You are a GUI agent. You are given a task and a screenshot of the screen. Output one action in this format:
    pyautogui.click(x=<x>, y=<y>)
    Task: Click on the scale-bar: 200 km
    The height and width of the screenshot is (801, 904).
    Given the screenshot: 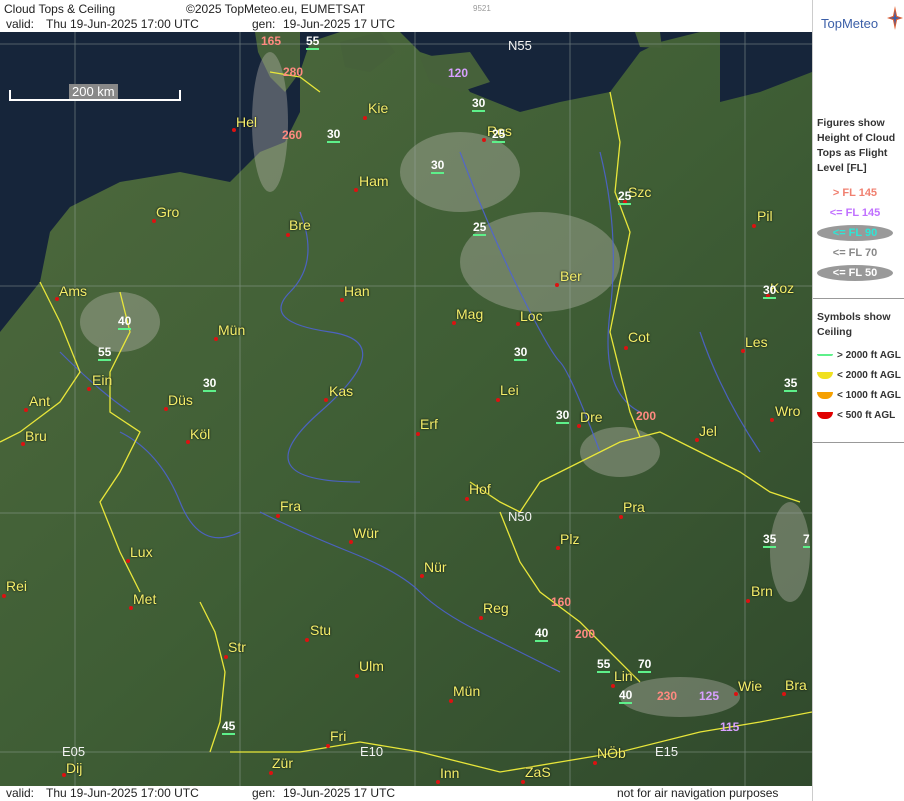 What is the action you would take?
    pyautogui.click(x=95, y=93)
    